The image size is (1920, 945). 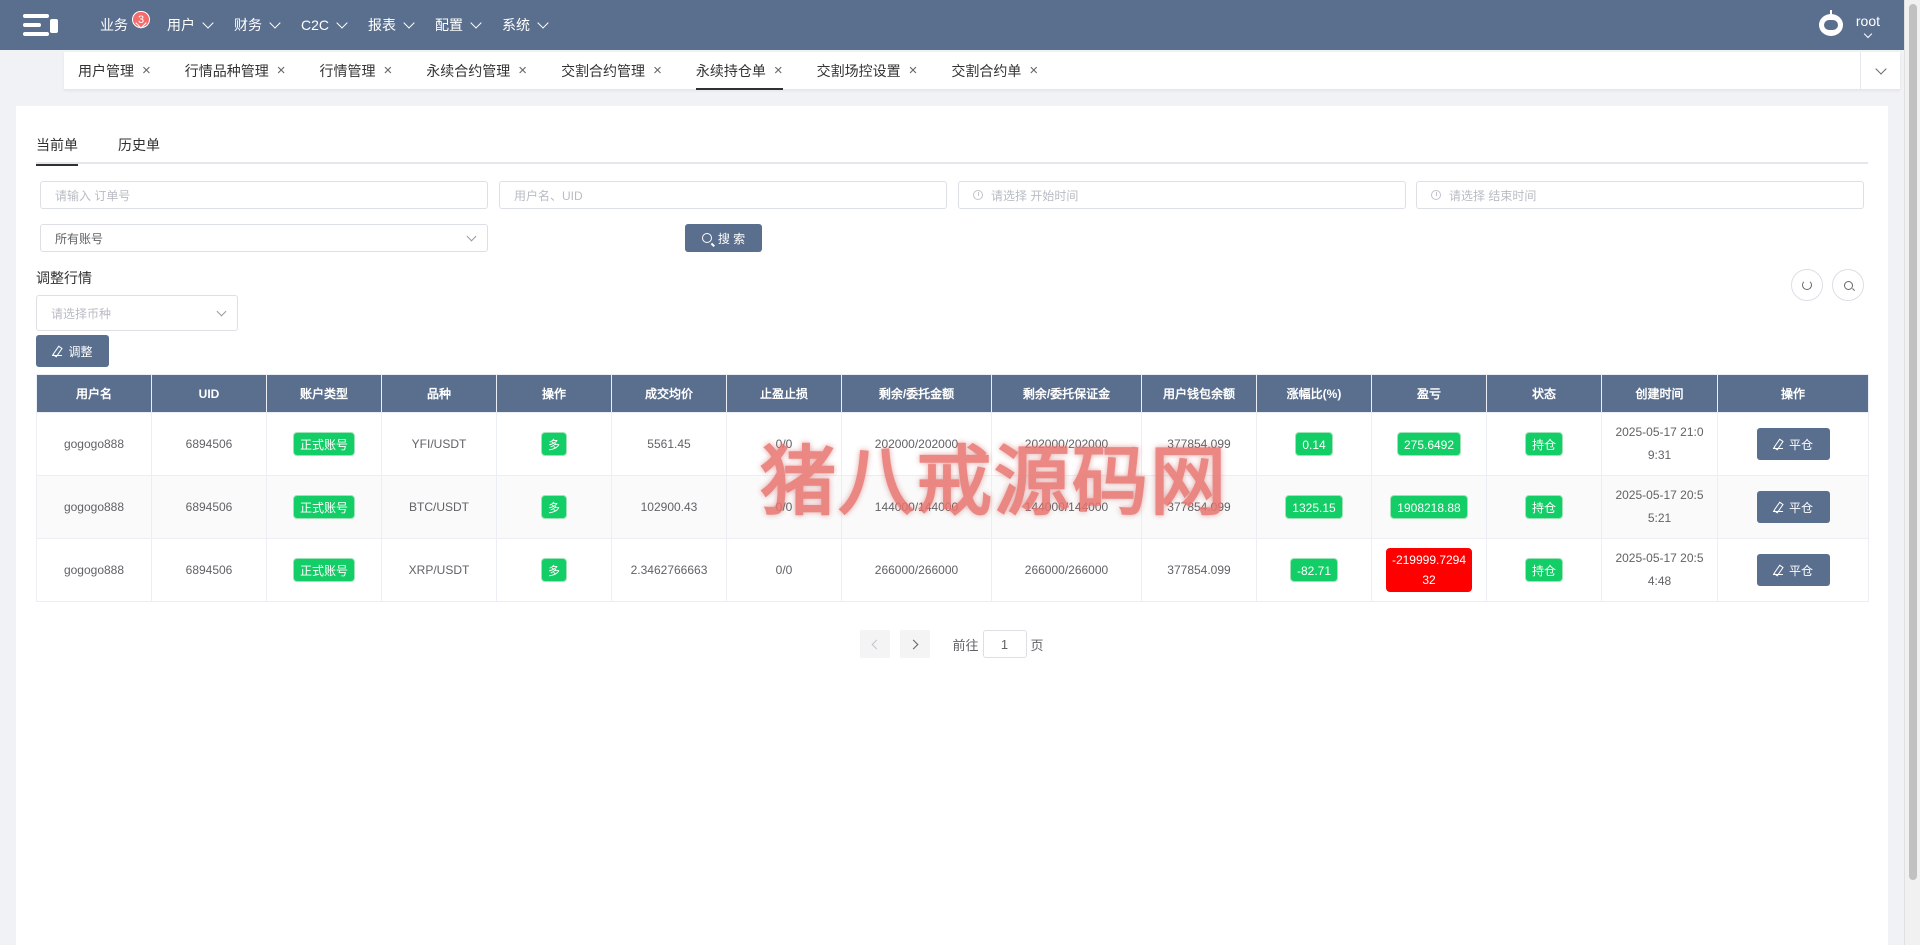 I want to click on tag-label: 行情品种管理, so click(x=226, y=70).